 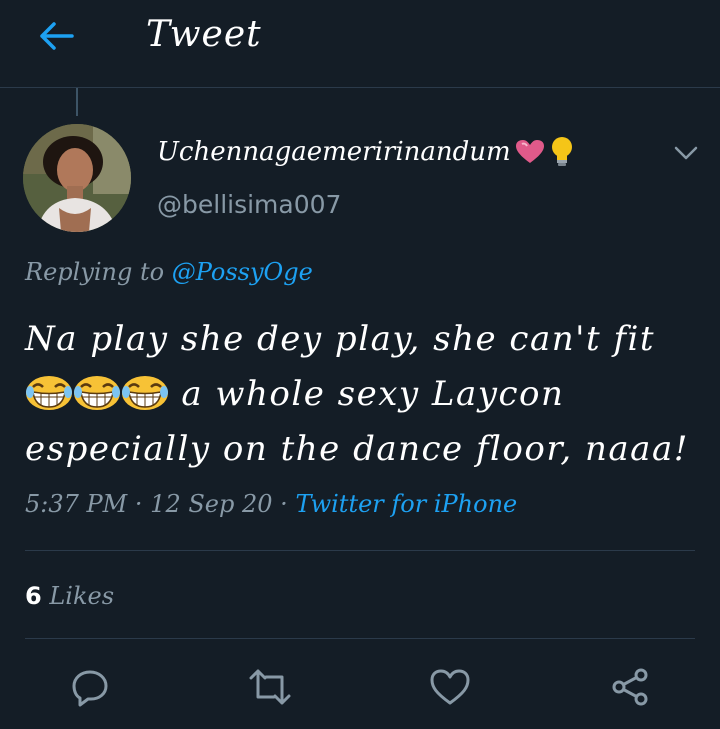 I want to click on tweet-text-line-2: a whole sexy Laycon, so click(x=365, y=394).